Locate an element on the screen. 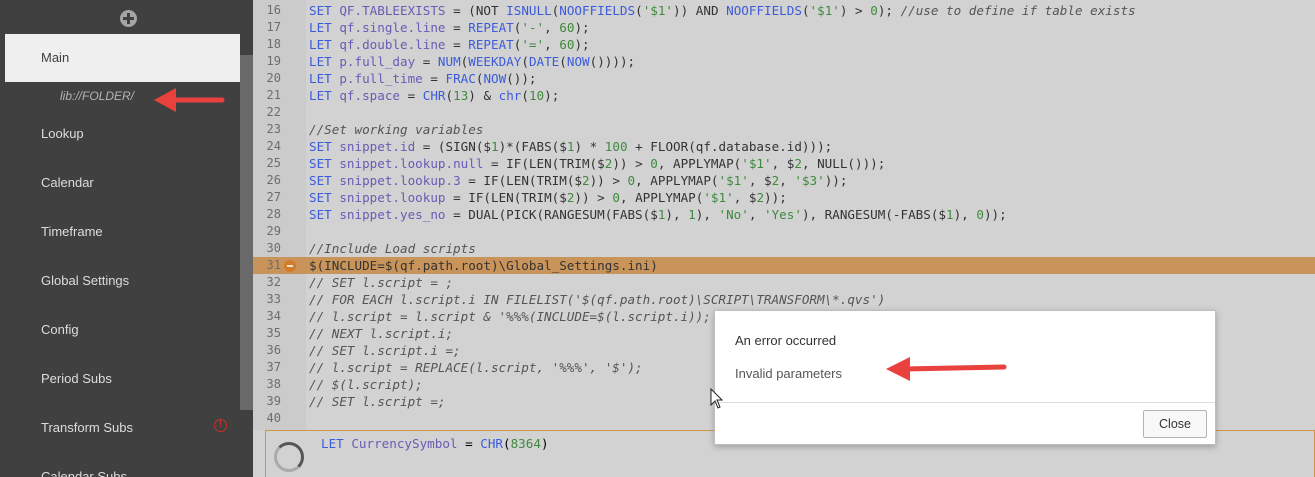 The height and width of the screenshot is (477, 1315). sidebar-item-calendar: Calendar is located at coordinates (120, 182).